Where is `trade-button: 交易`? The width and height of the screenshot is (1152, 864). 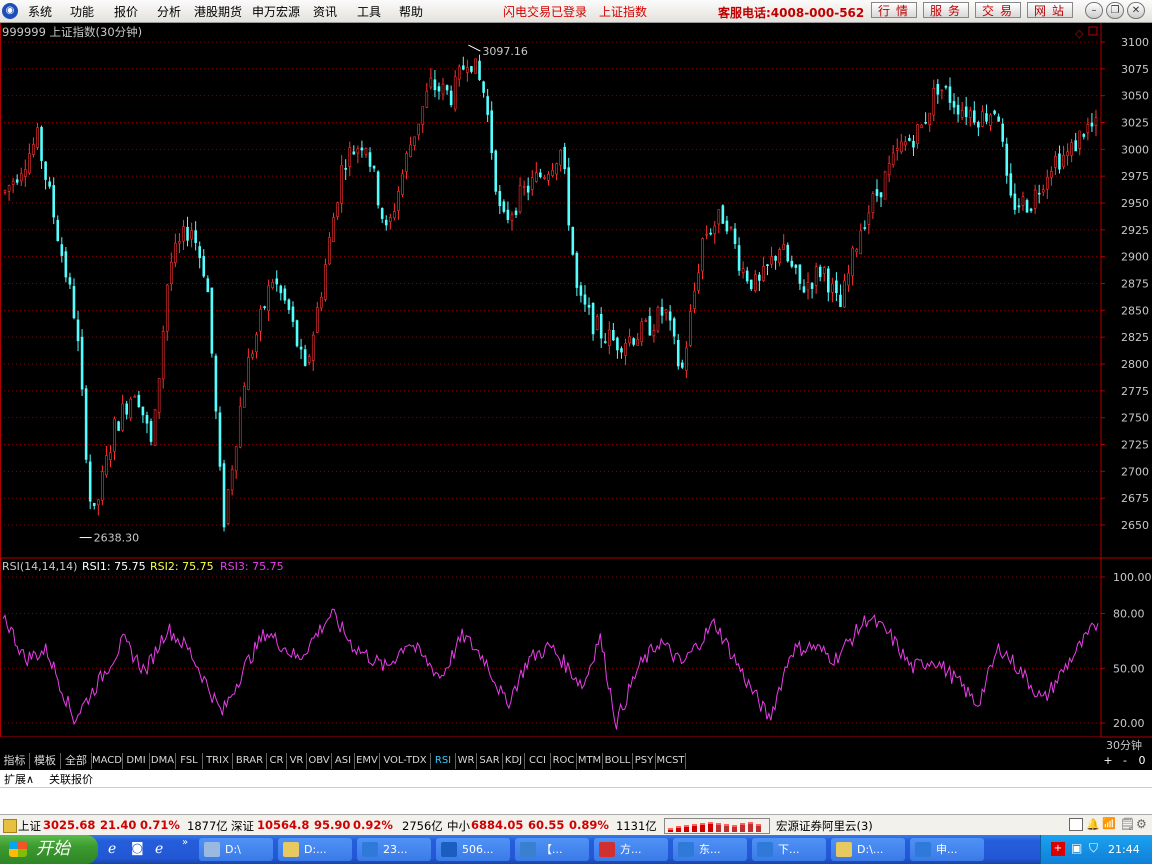 trade-button: 交易 is located at coordinates (998, 10).